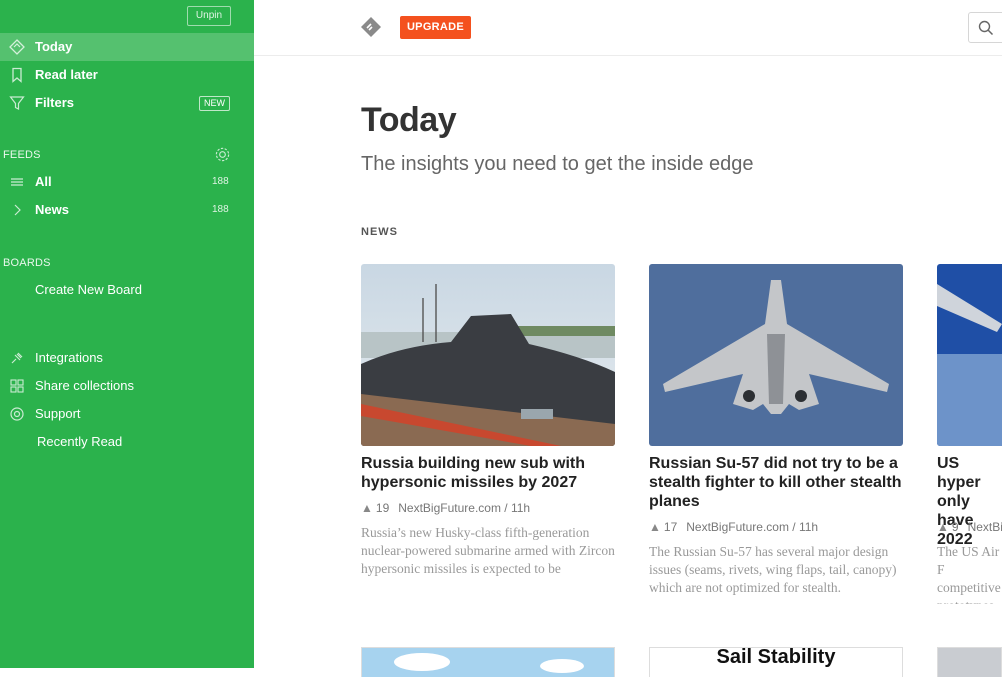 The height and width of the screenshot is (677, 1002). I want to click on engagement-count: 9, so click(955, 527).